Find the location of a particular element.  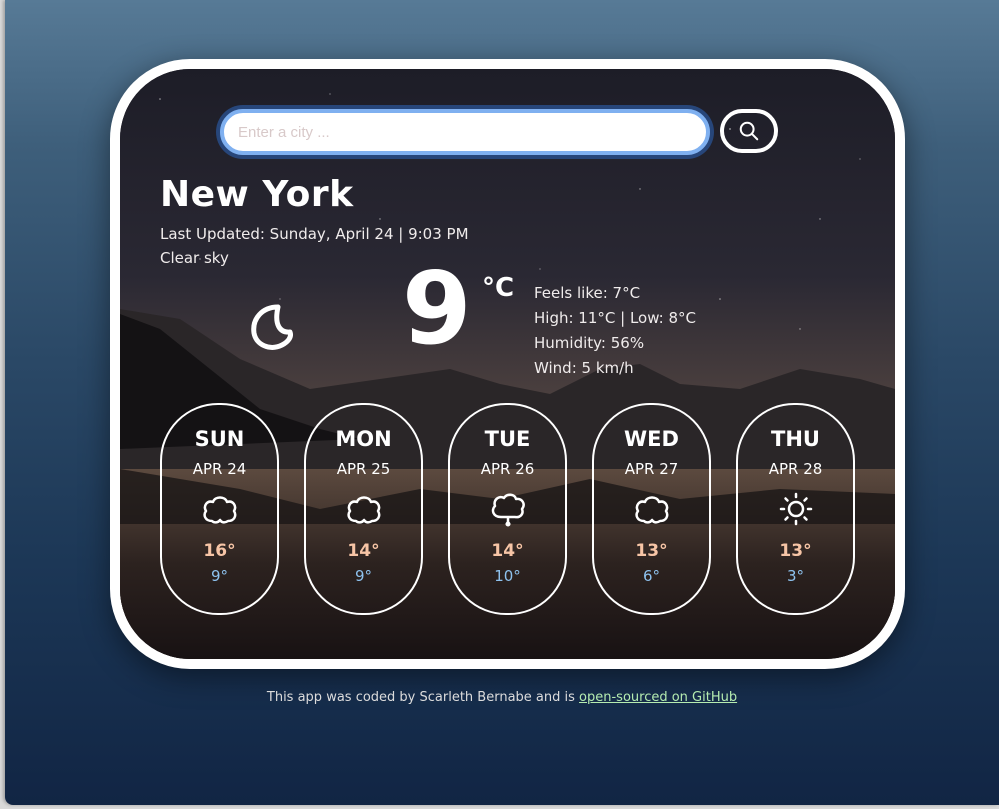

search-form is located at coordinates (500, 139).